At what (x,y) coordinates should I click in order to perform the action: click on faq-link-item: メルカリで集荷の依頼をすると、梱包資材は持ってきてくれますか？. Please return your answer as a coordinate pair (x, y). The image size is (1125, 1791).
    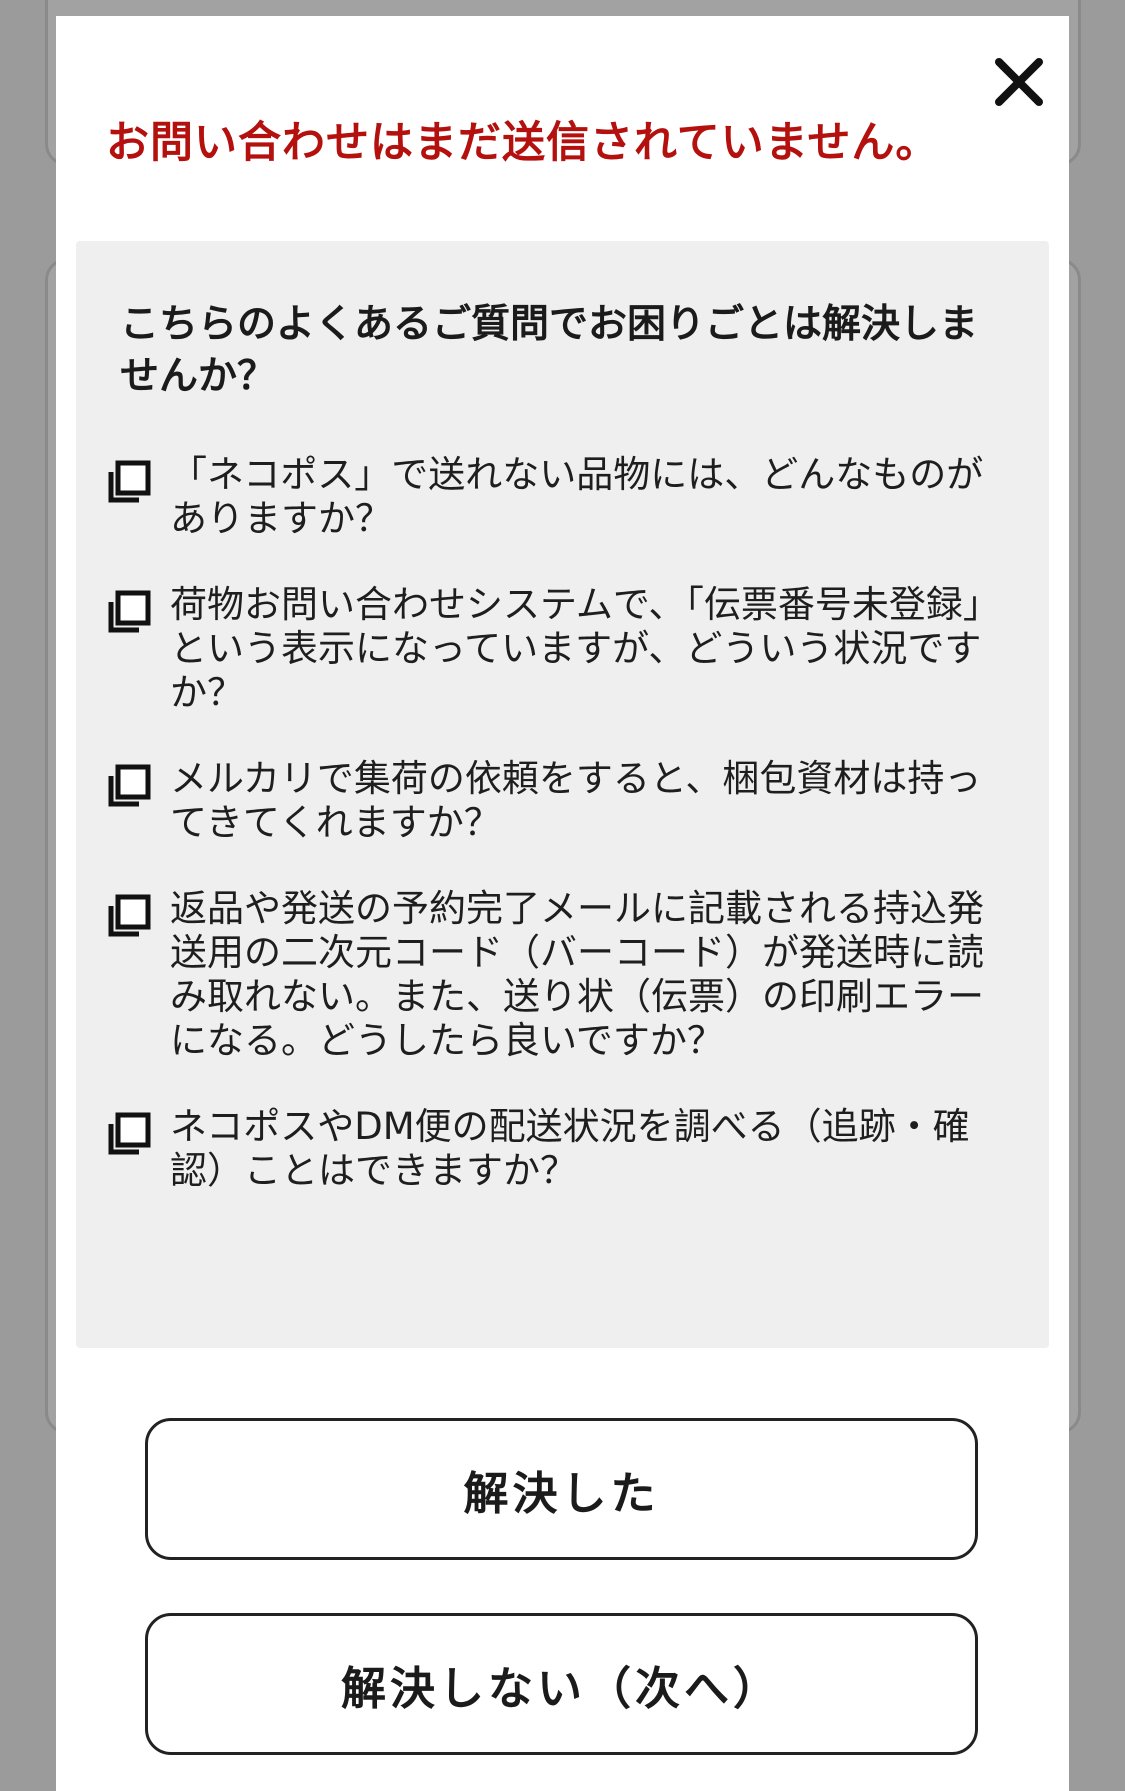
    Looking at the image, I should click on (558, 801).